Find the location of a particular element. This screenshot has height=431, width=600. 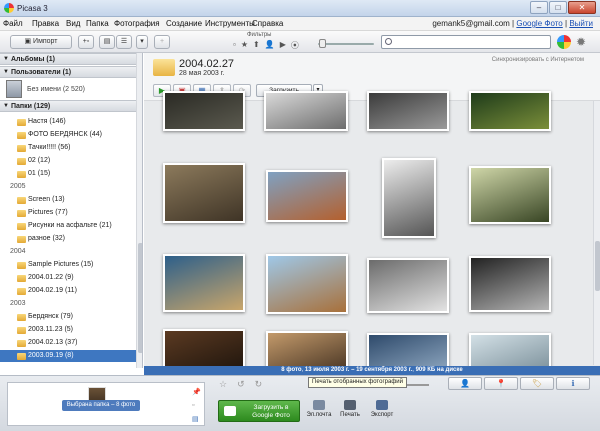

folder-item: Настя (146) is located at coordinates (68, 122).